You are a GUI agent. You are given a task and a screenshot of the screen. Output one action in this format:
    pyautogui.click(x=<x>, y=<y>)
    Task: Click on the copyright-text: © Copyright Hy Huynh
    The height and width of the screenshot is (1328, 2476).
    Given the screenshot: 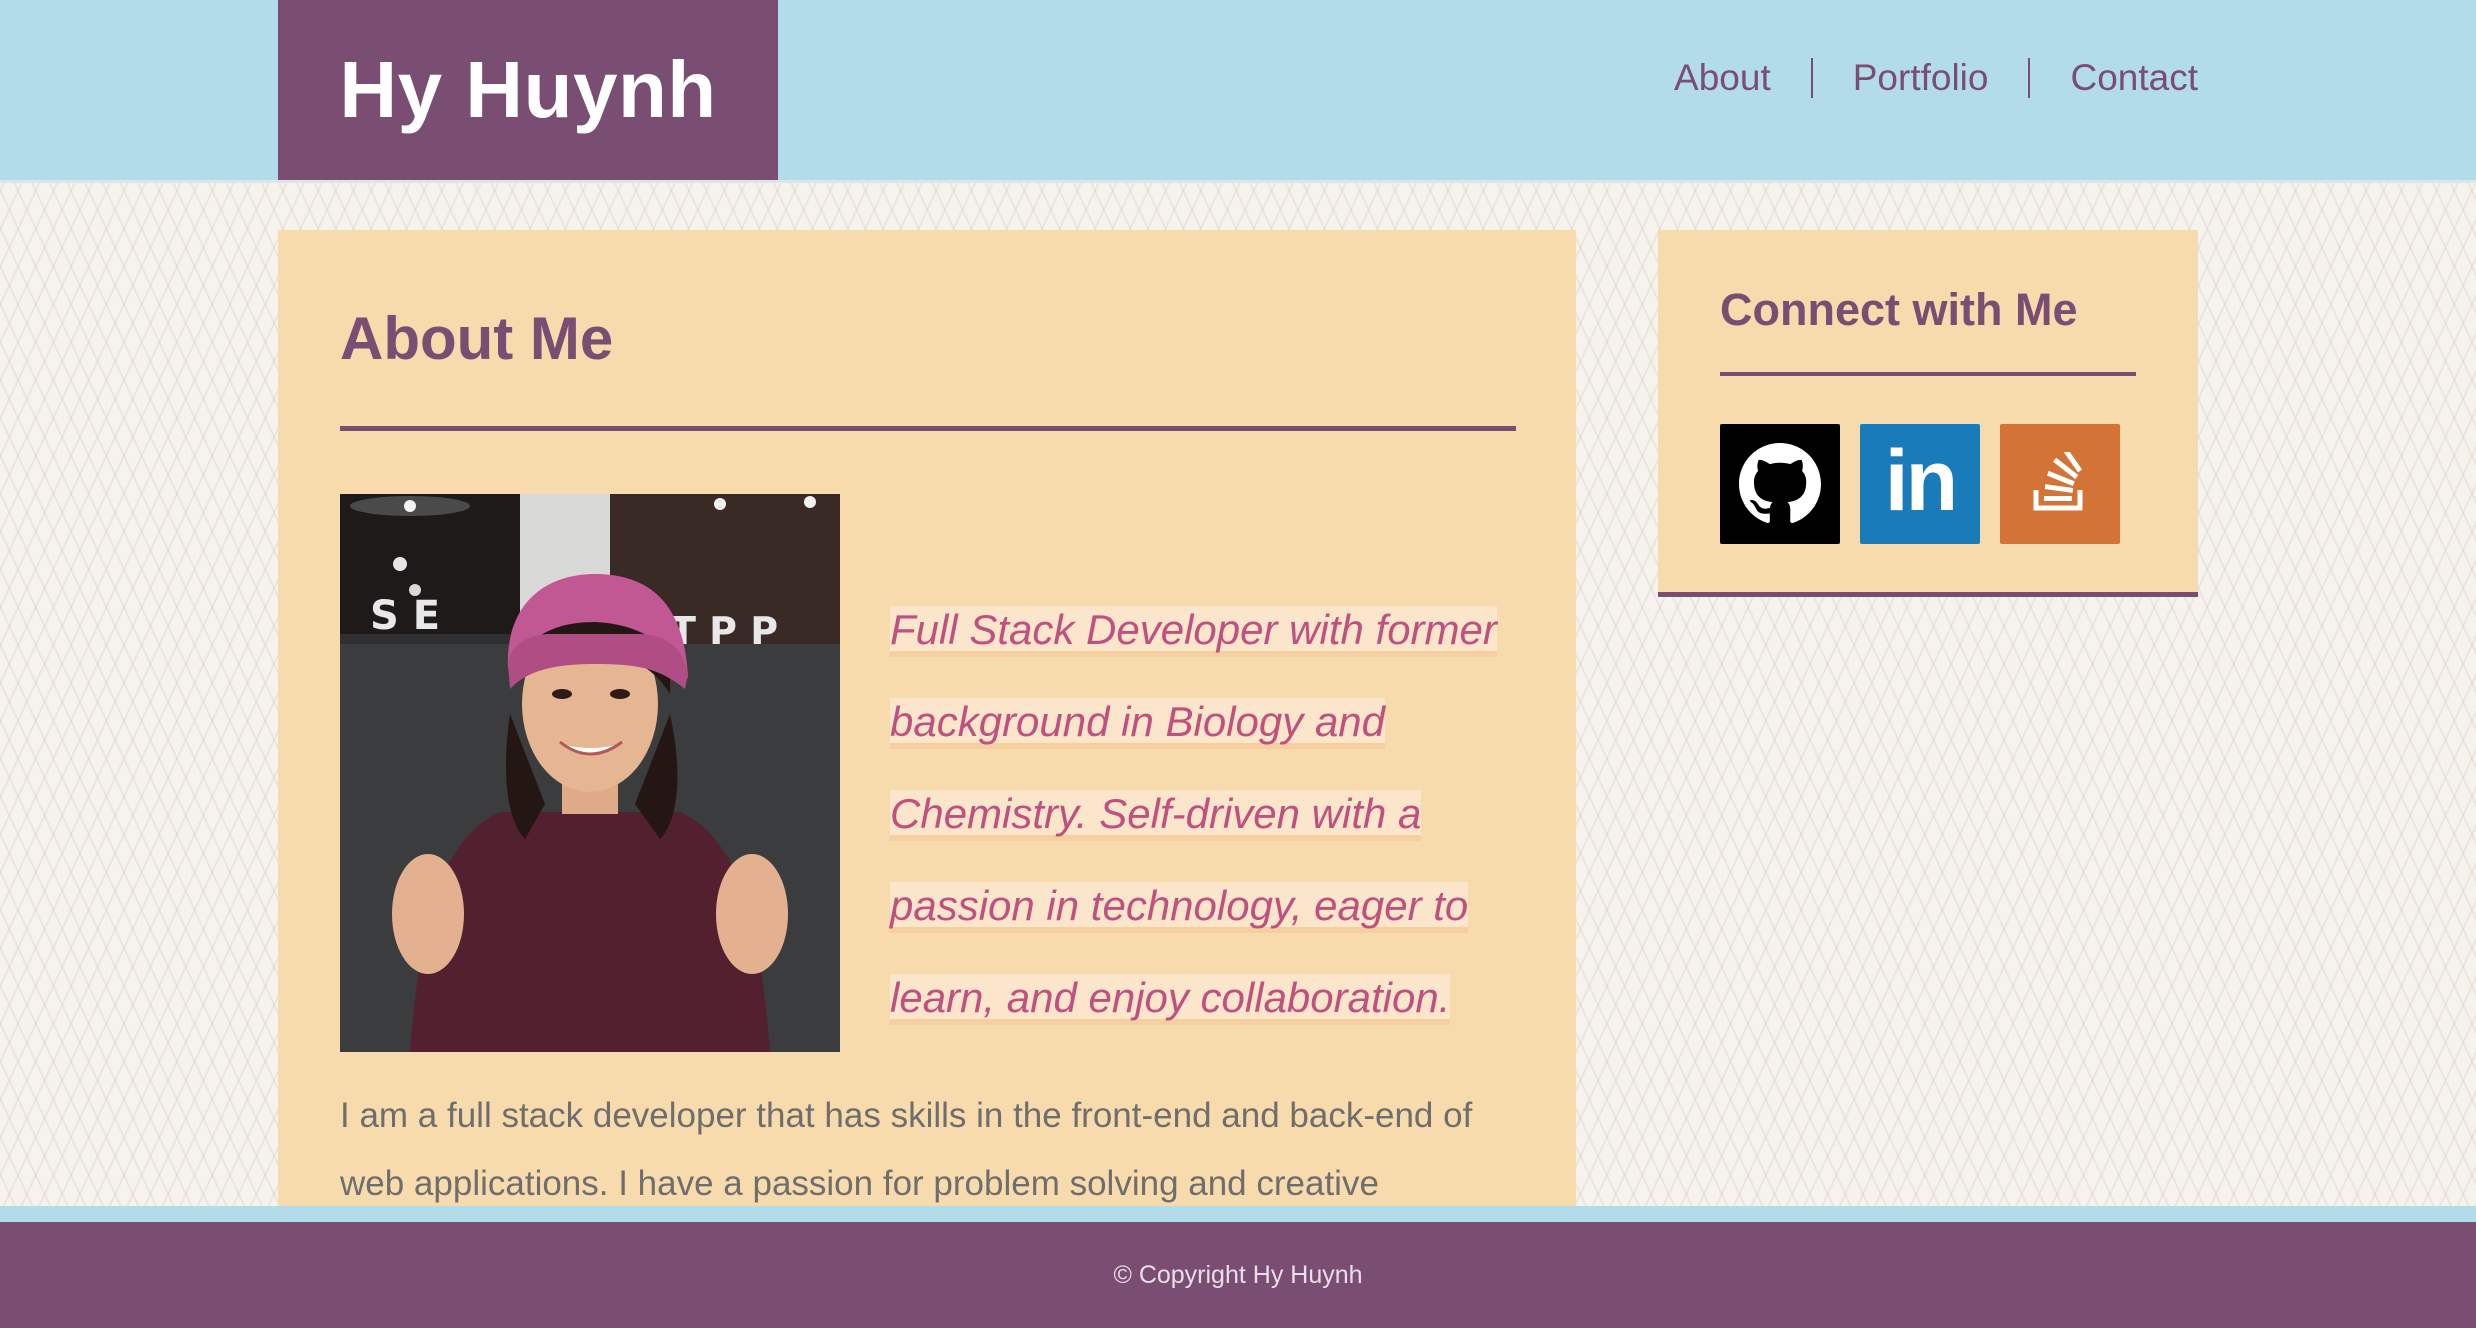 What is the action you would take?
    pyautogui.click(x=1238, y=1274)
    